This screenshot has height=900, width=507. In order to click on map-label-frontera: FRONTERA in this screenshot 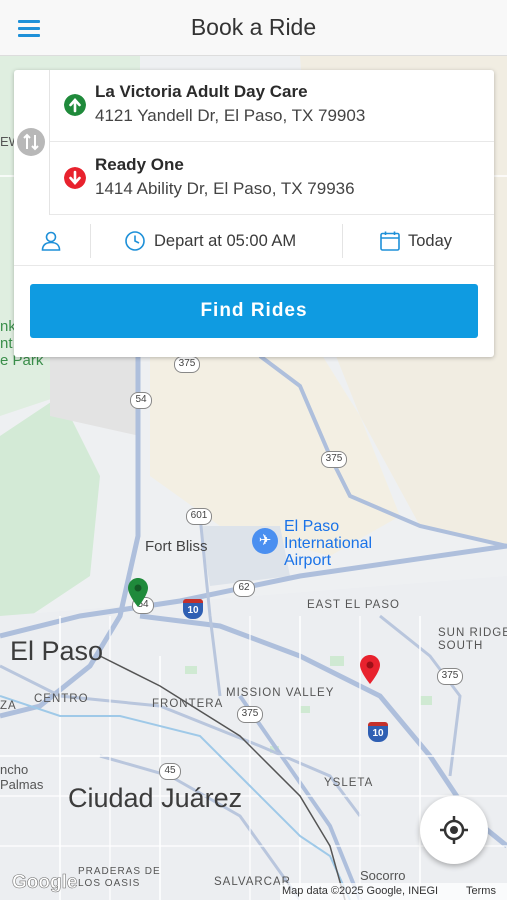, I will do `click(188, 704)`.